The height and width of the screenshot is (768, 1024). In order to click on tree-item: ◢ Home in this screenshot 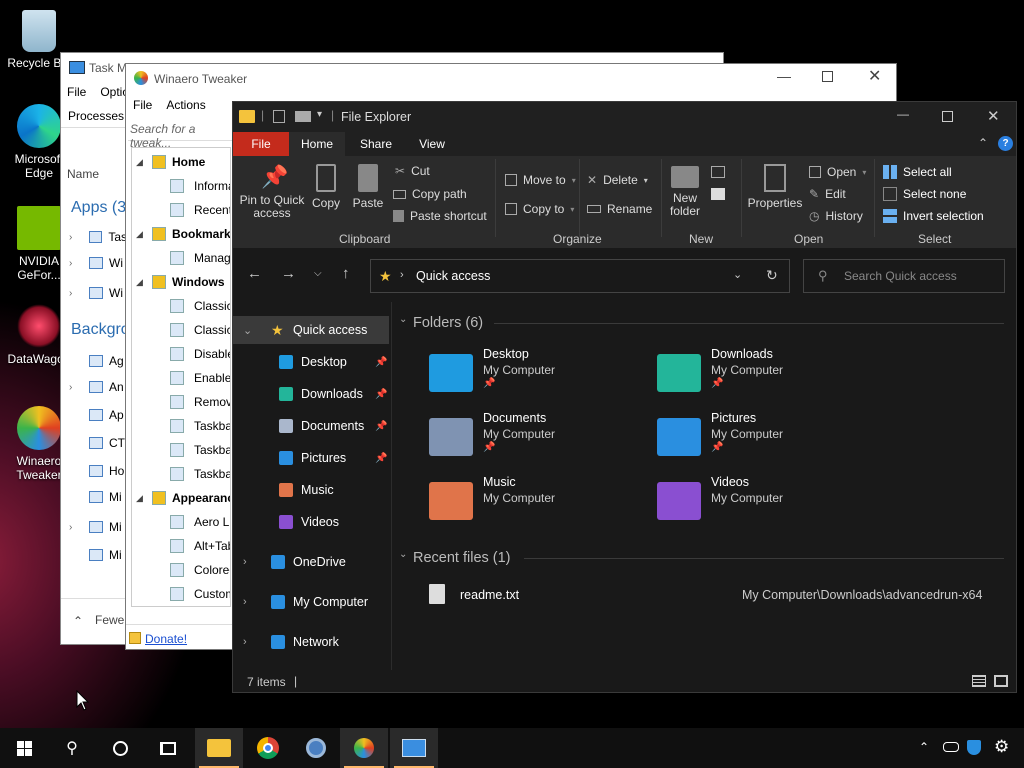, I will do `click(181, 162)`.